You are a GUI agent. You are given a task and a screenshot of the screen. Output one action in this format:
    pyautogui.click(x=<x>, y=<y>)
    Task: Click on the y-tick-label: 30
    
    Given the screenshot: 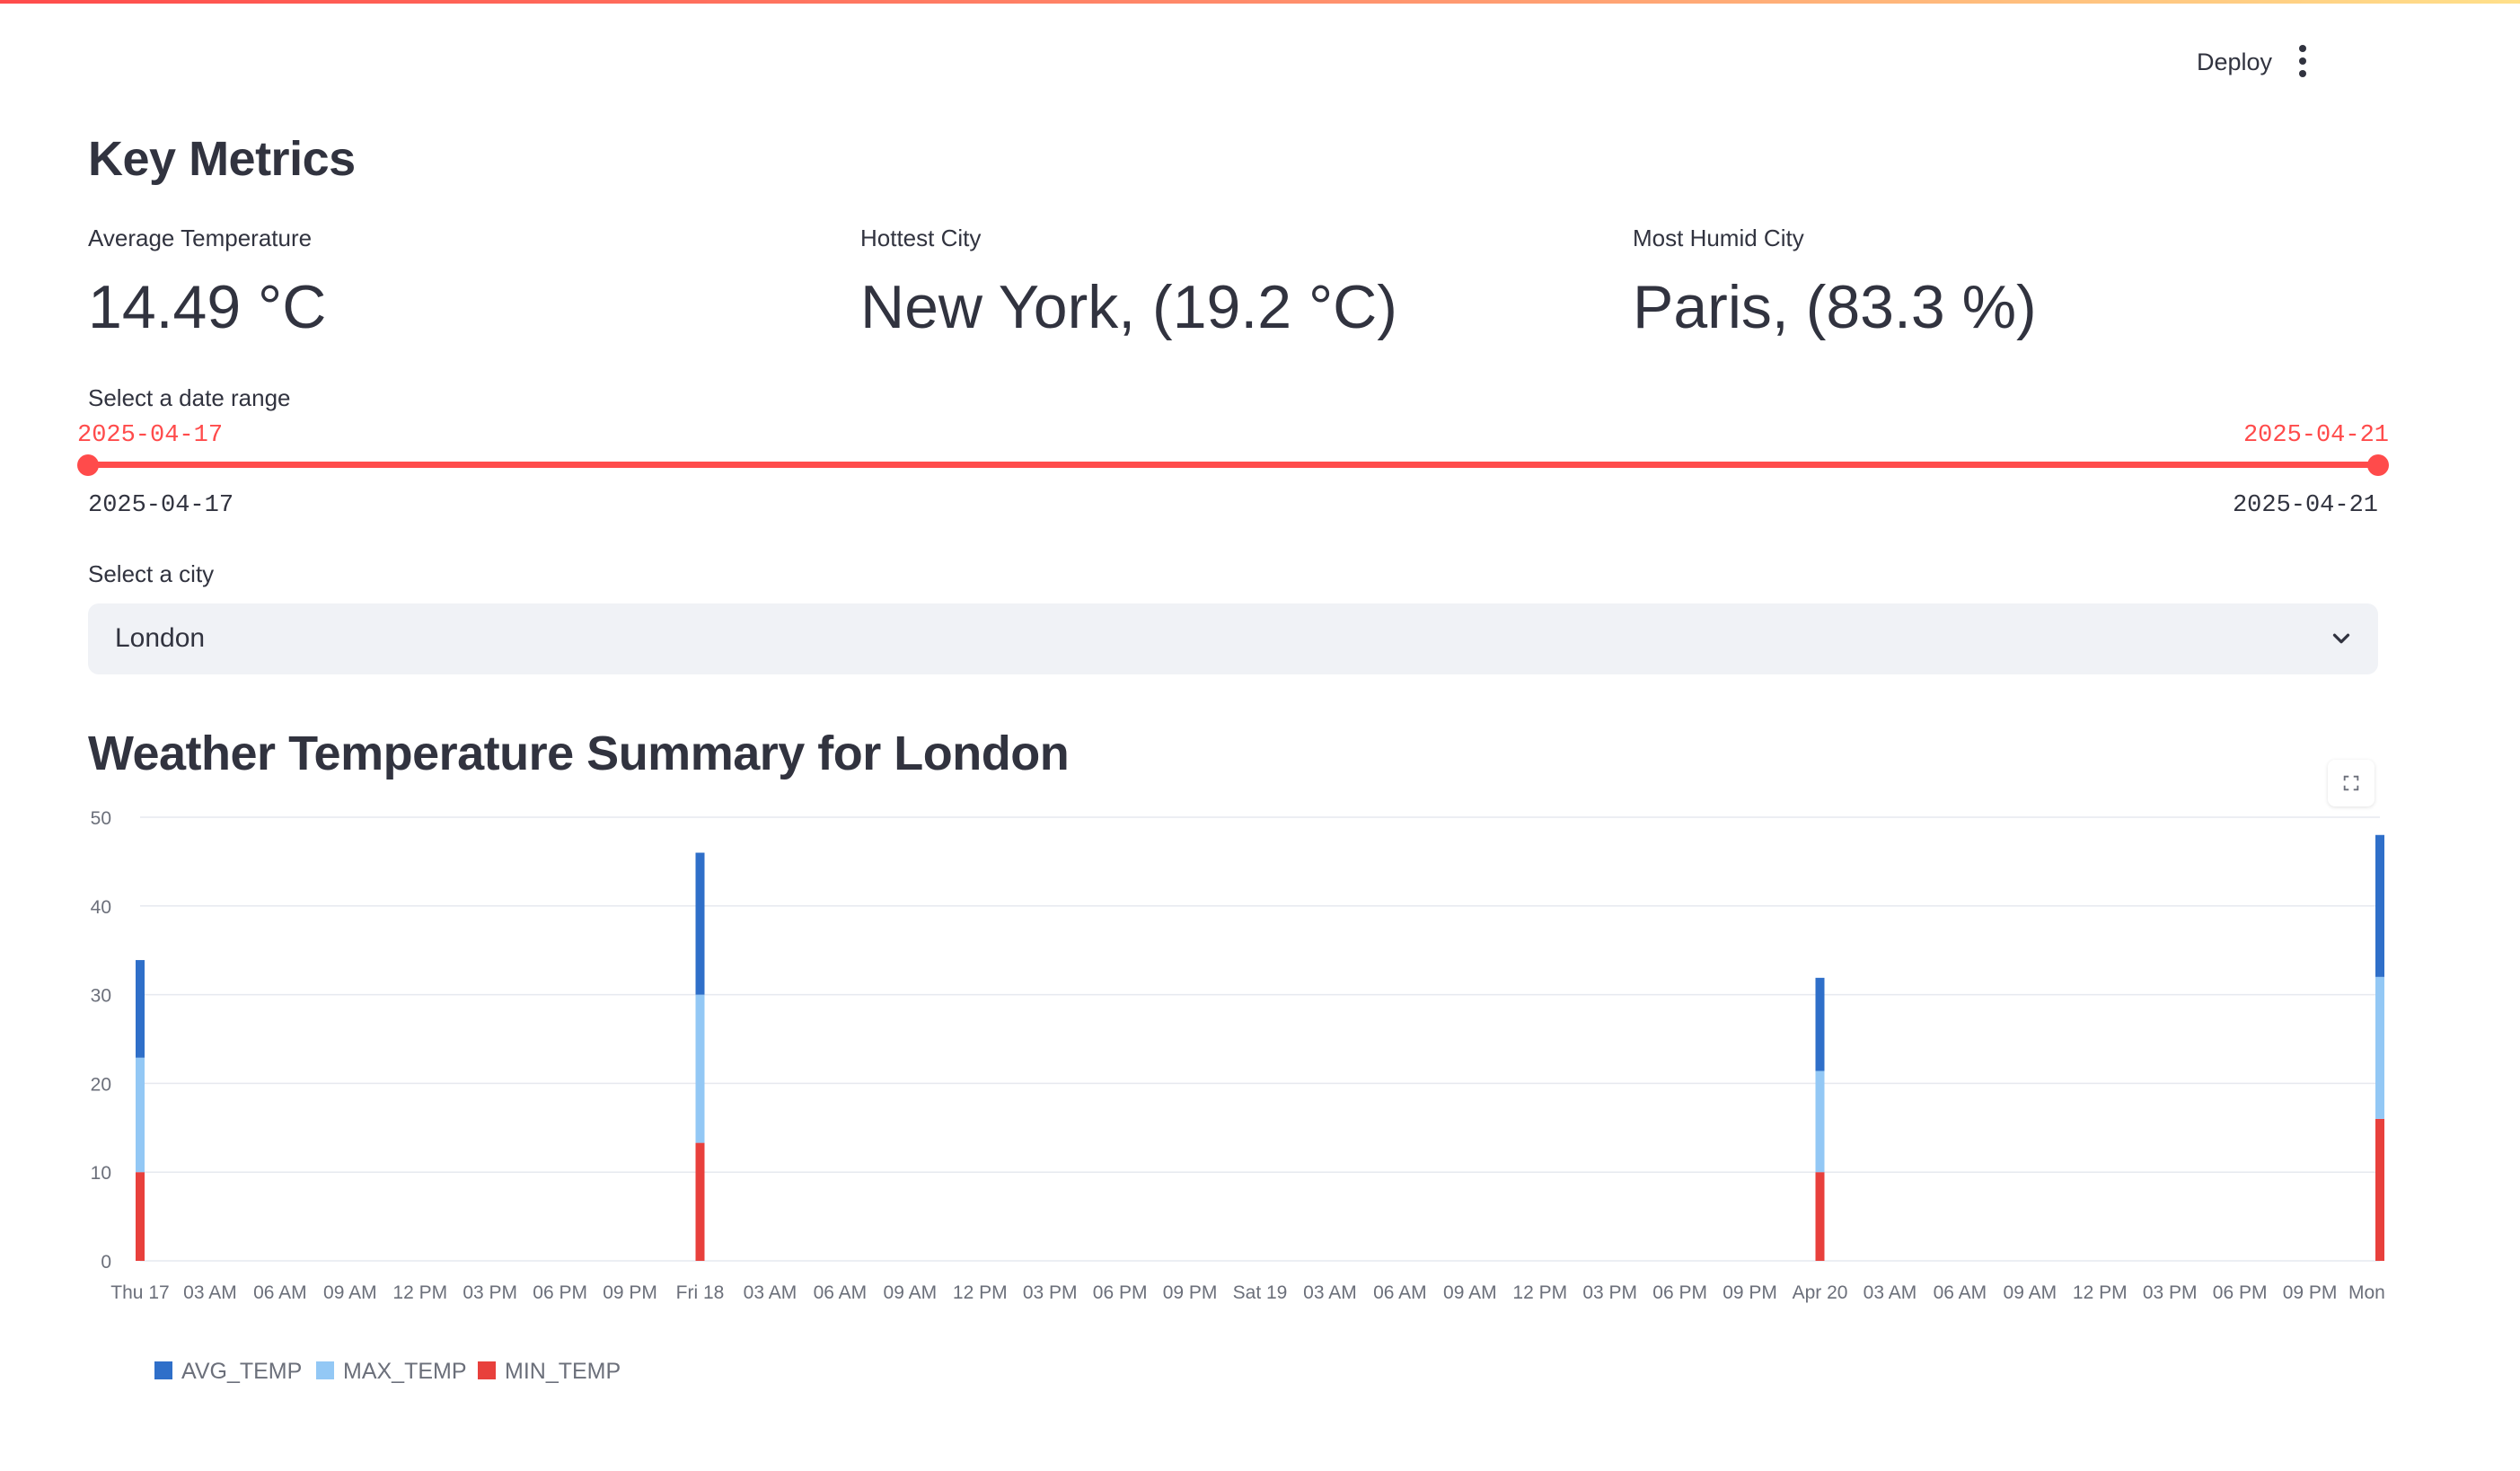 What is the action you would take?
    pyautogui.click(x=101, y=996)
    